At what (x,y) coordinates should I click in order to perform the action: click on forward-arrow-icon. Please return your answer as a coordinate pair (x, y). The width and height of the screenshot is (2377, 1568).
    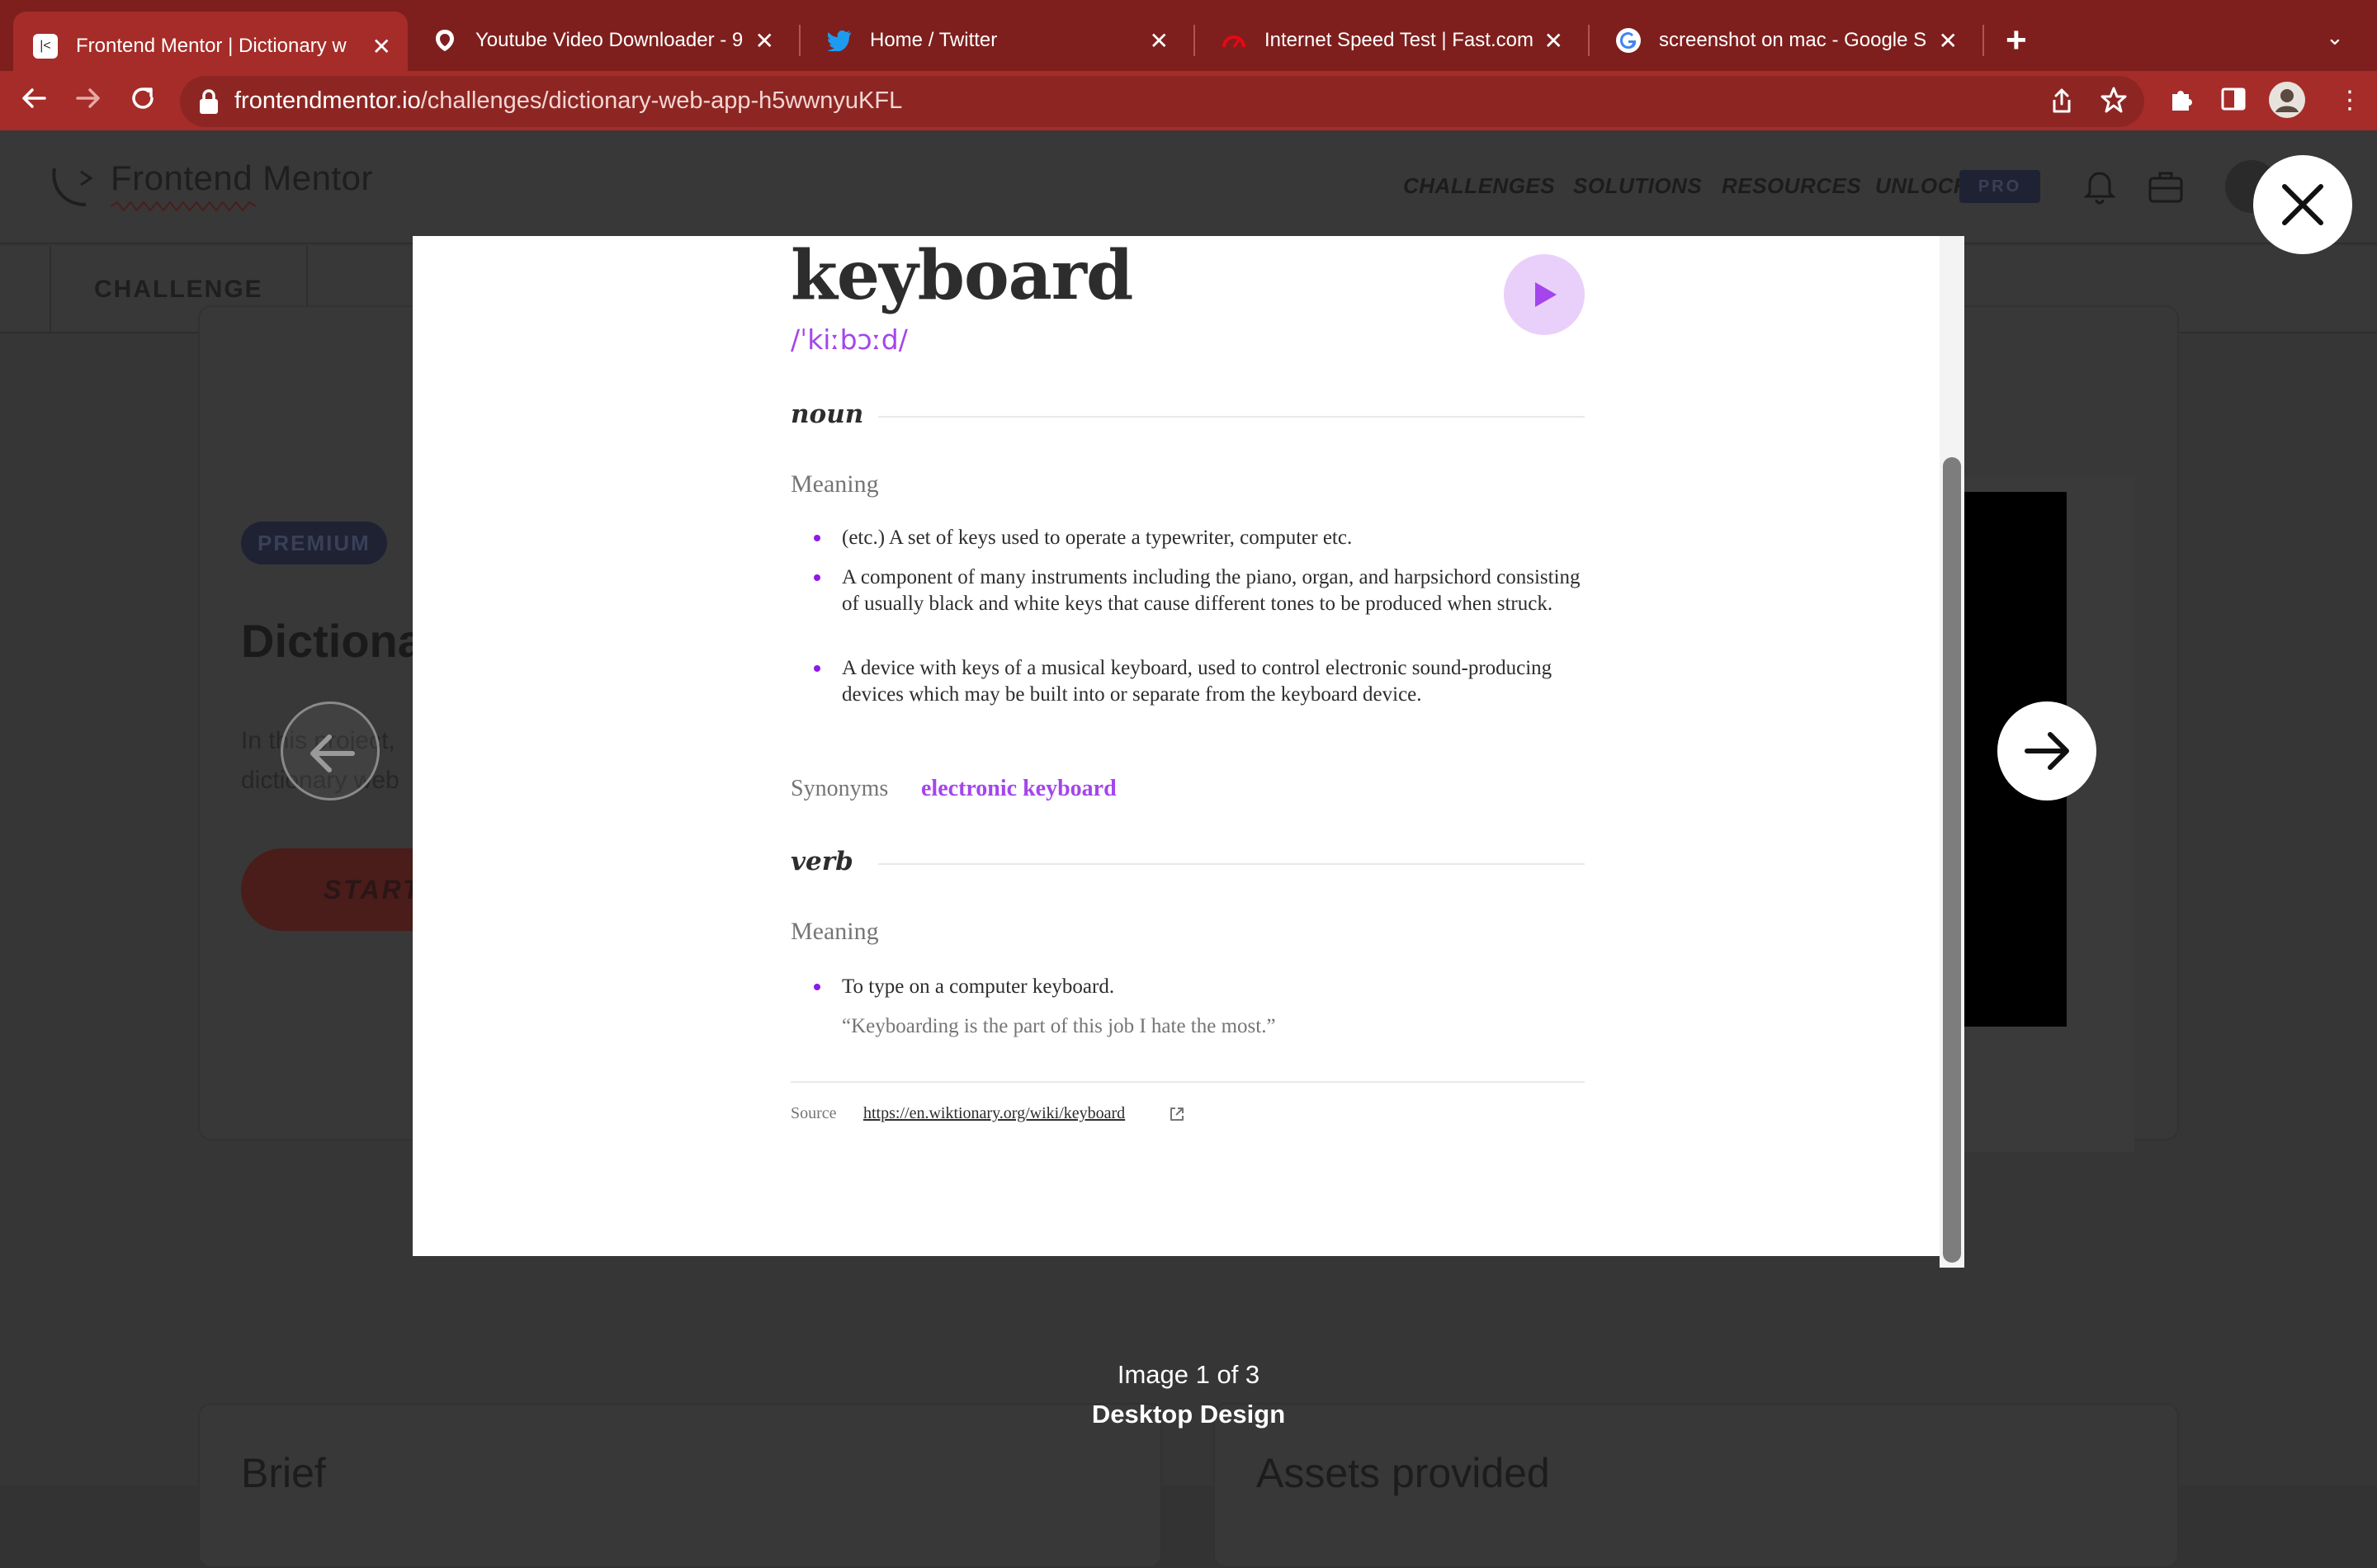
    Looking at the image, I should click on (88, 102).